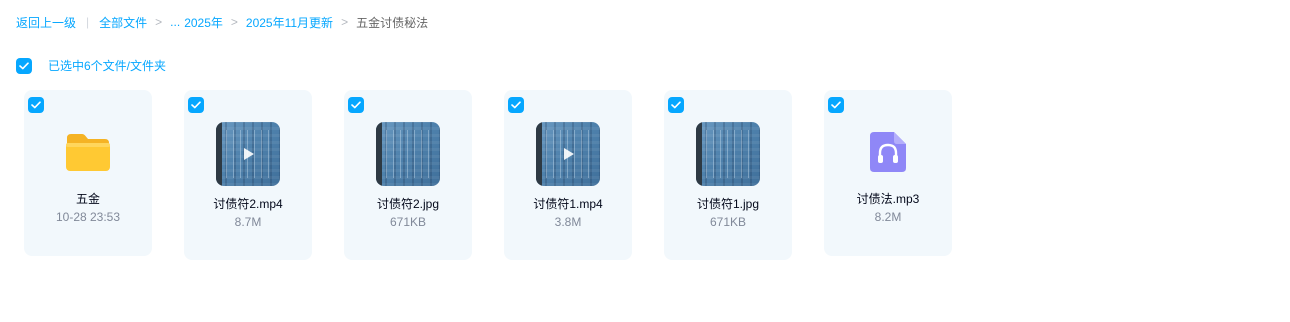 This screenshot has height=322, width=1290. I want to click on breadcrumb-level2-link: 2025年11月更新, so click(289, 22).